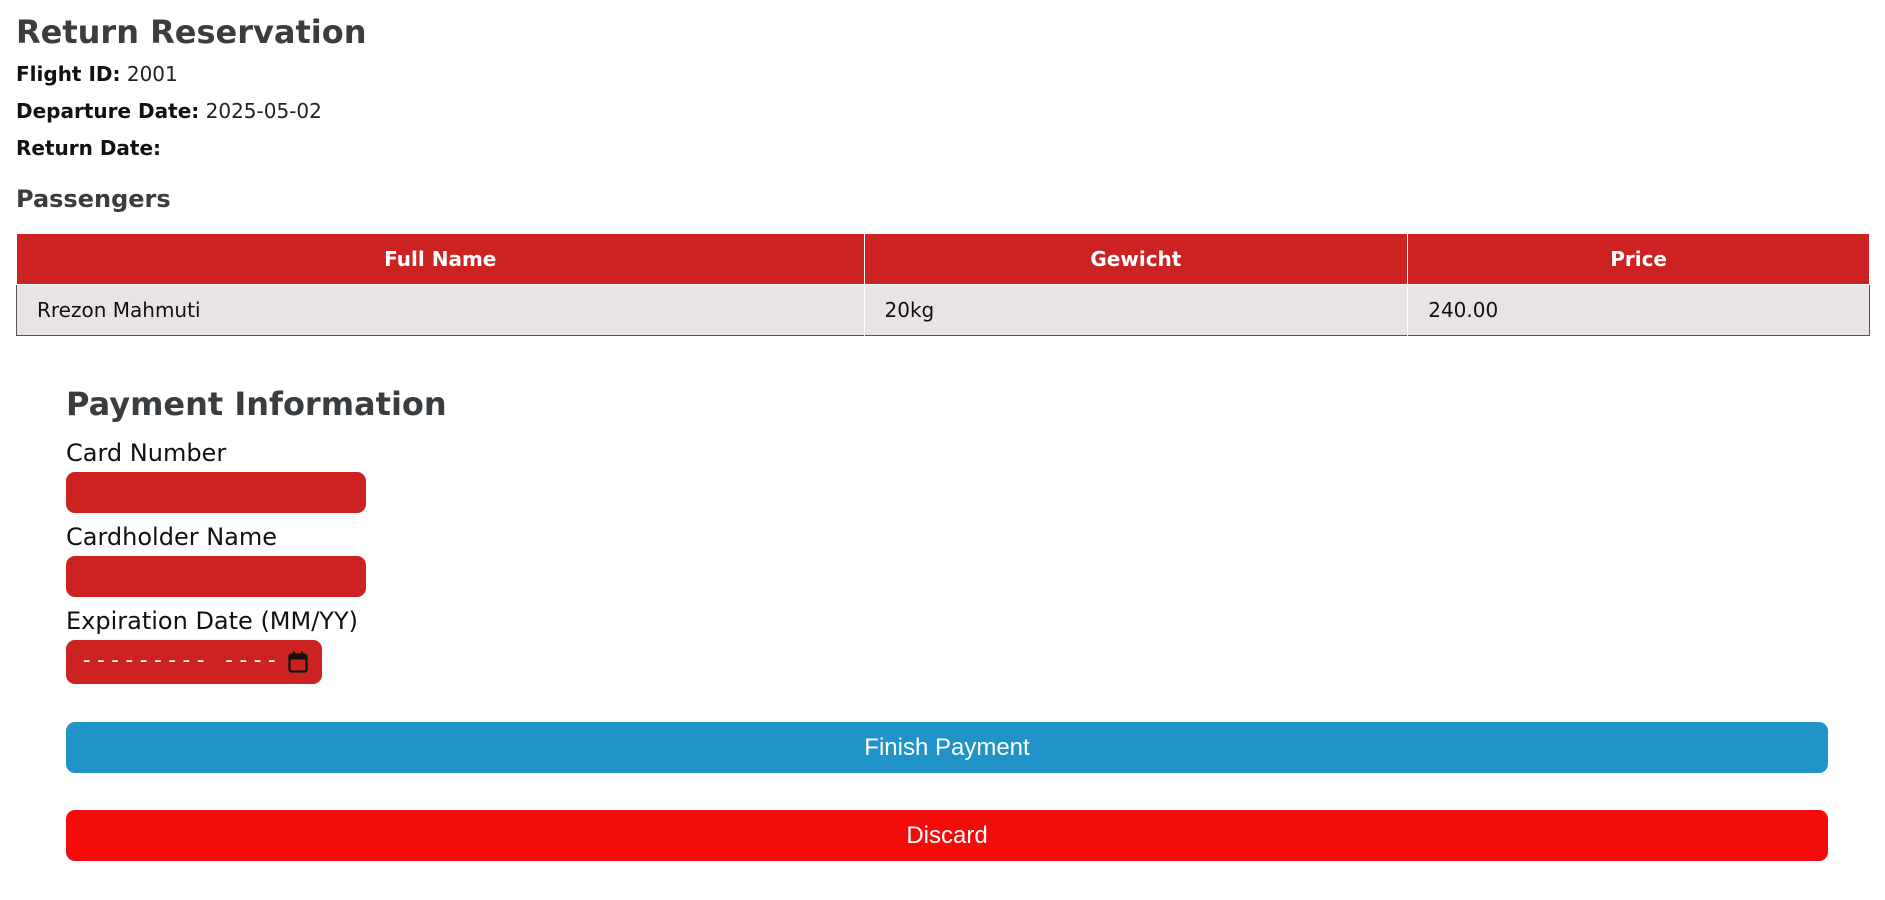 The width and height of the screenshot is (1885, 900). I want to click on table-header-row: Full Name Gewicht Price, so click(943, 259).